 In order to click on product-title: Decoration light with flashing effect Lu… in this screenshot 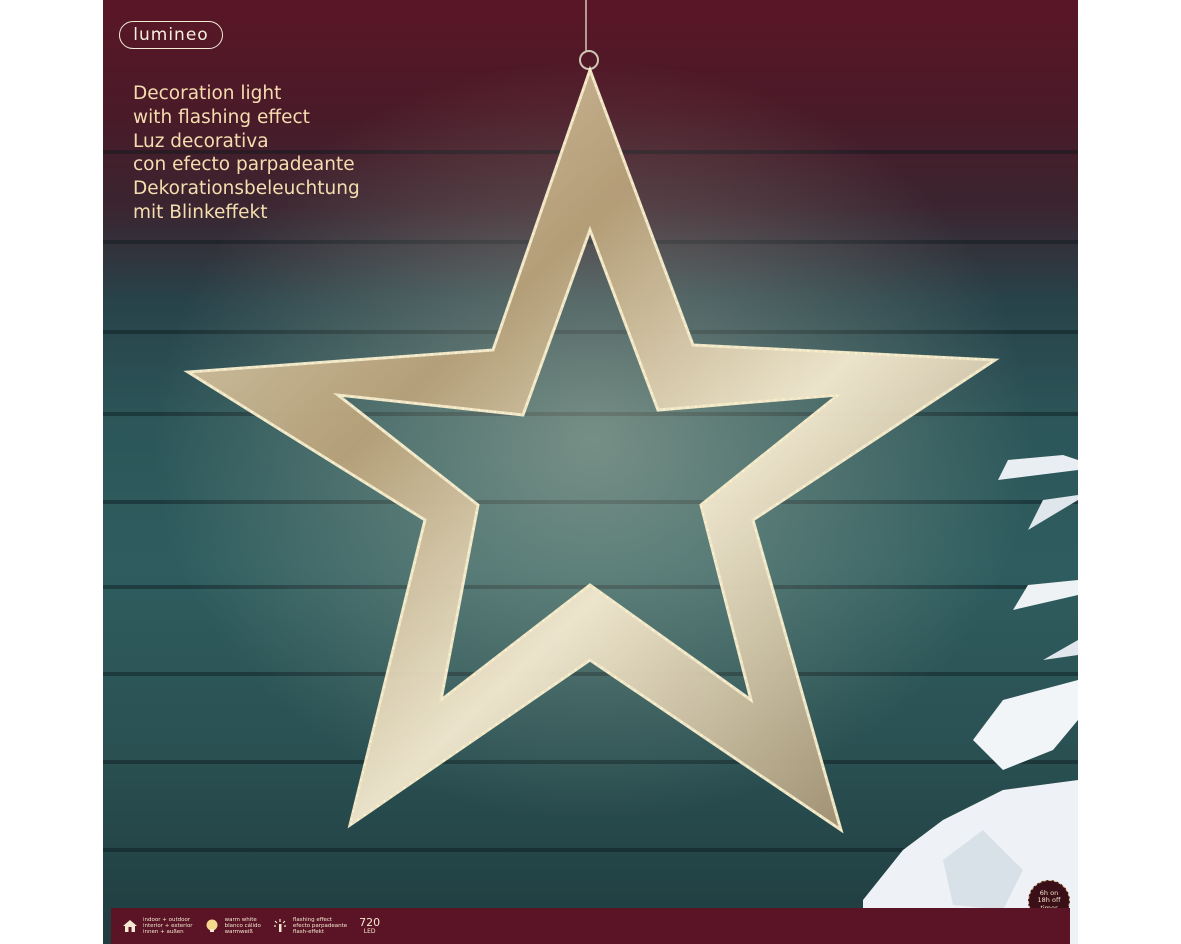, I will do `click(246, 153)`.